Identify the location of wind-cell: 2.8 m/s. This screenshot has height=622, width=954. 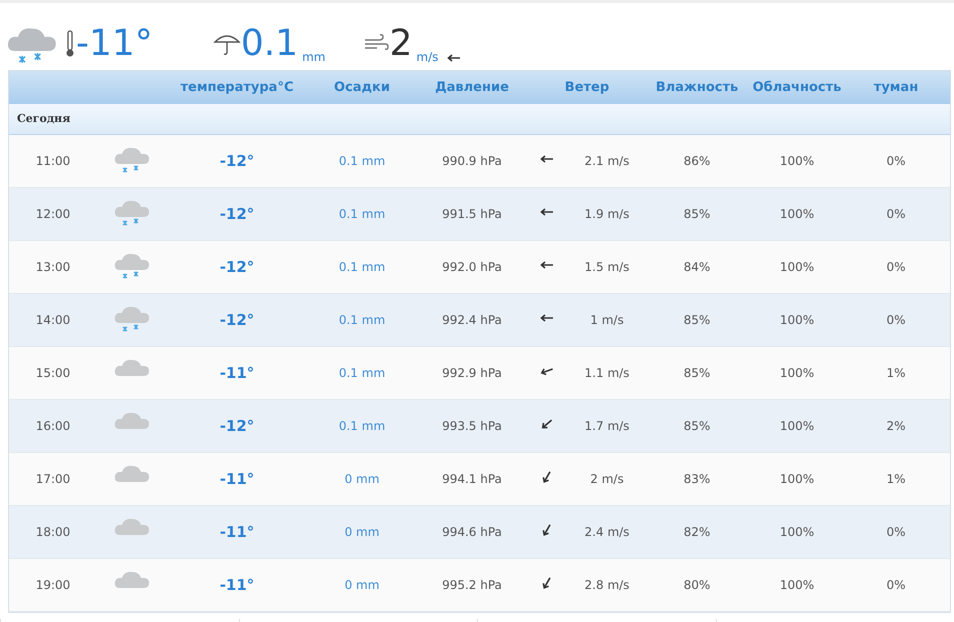
(607, 585).